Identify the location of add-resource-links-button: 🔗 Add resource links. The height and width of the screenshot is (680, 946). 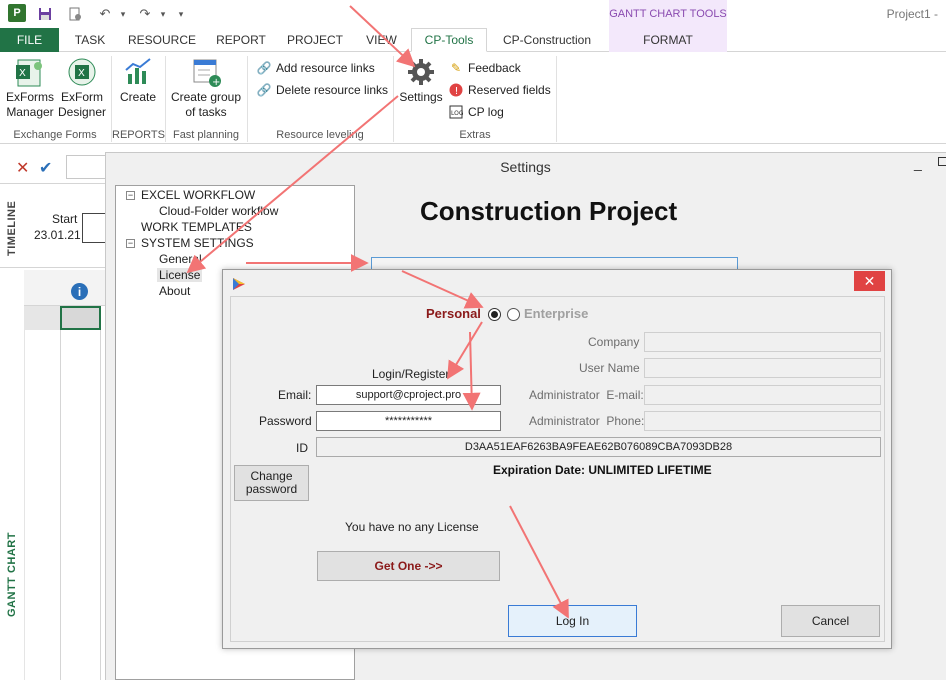
(315, 68).